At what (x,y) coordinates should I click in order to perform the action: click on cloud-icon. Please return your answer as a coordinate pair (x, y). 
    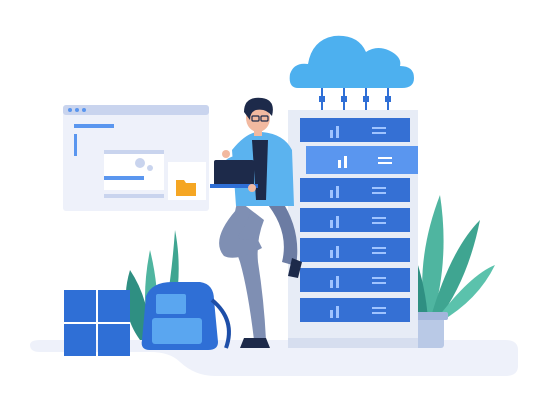
    Looking at the image, I should click on (351, 72).